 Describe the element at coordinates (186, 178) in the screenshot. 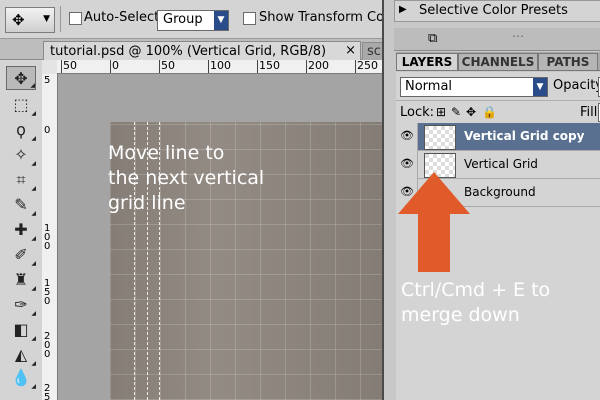

I see `canvas-annotation: Move line to the next vertical grid line` at that location.